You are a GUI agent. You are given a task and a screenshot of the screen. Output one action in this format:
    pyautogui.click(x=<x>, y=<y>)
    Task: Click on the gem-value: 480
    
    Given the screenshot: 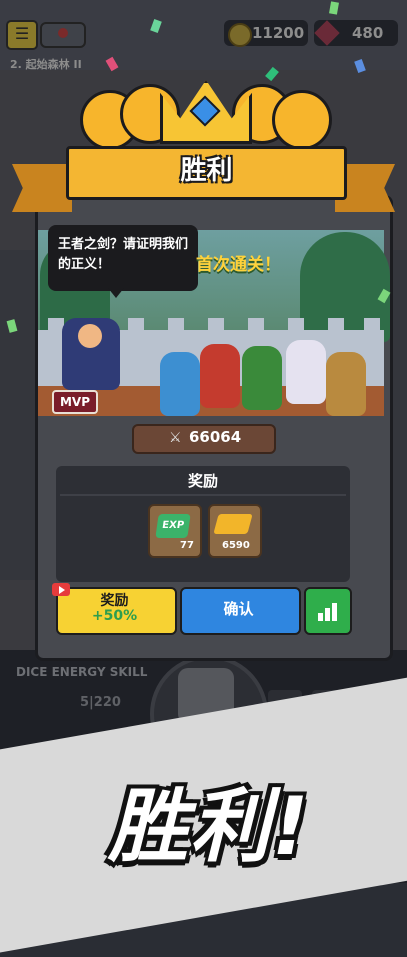 What is the action you would take?
    pyautogui.click(x=368, y=33)
    